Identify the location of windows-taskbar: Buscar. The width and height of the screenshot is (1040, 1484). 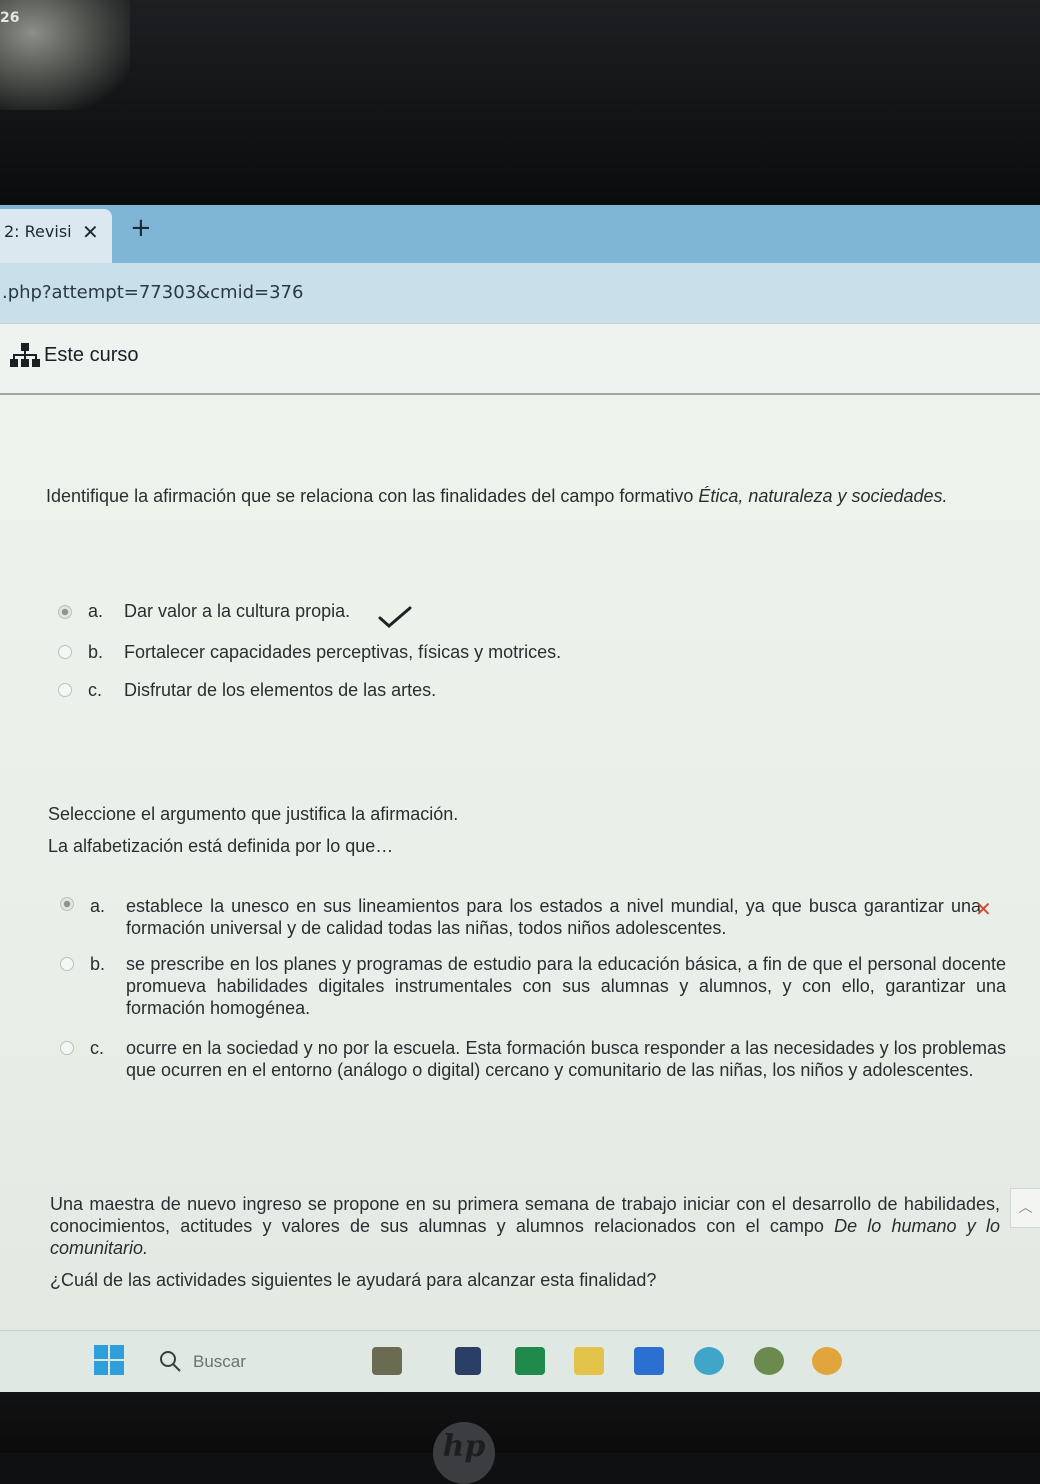
(520, 1361).